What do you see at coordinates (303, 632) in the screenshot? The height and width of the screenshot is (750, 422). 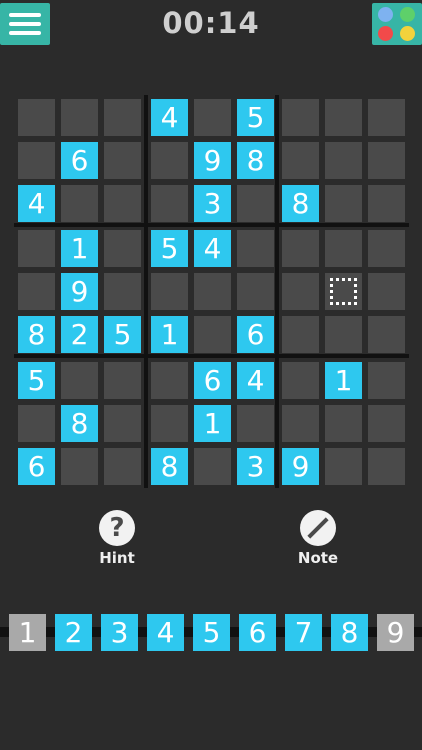 I see `numpad-button: 7` at bounding box center [303, 632].